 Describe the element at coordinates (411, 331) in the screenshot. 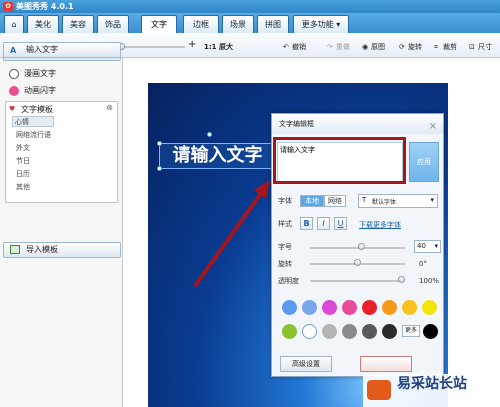

I see `more-colors-button: 更多` at that location.